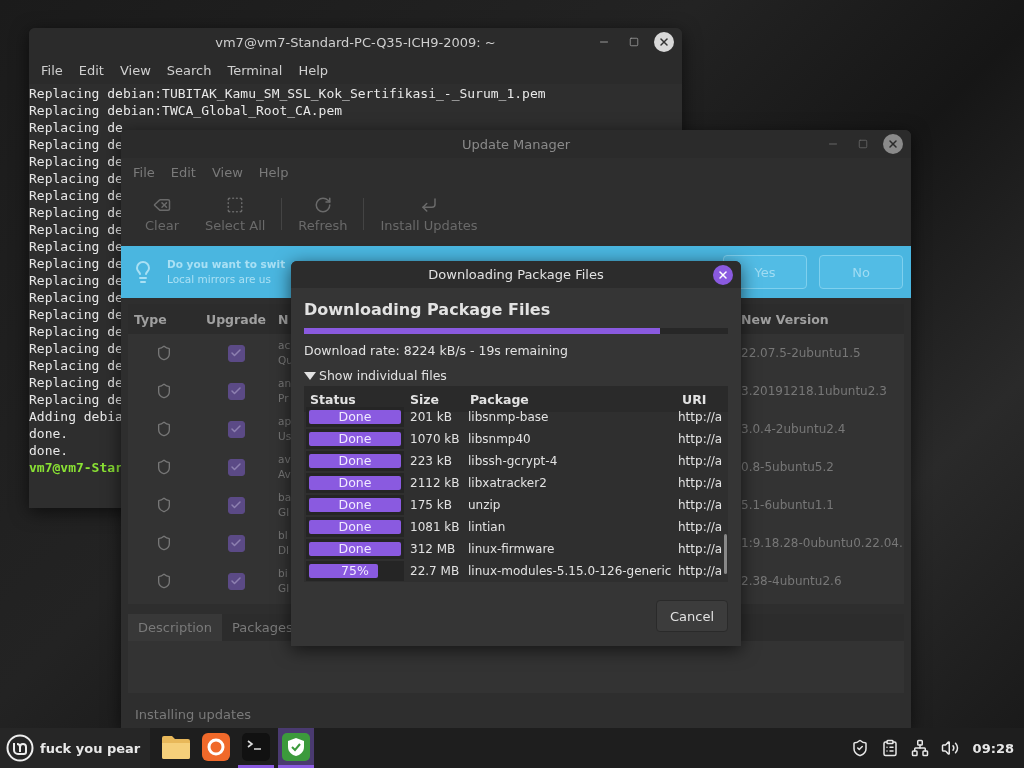  I want to click on folder-icon, so click(176, 746).